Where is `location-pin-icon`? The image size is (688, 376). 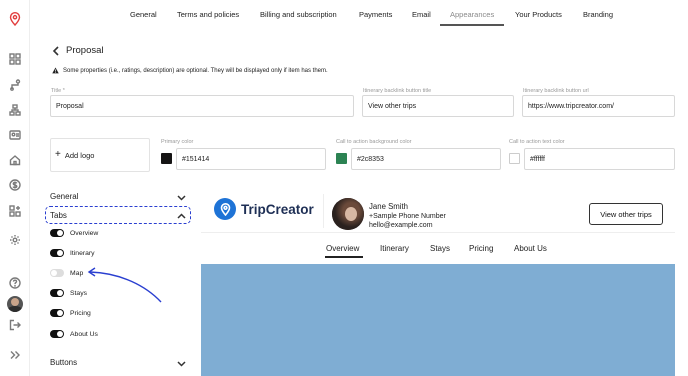
location-pin-icon is located at coordinates (15, 19).